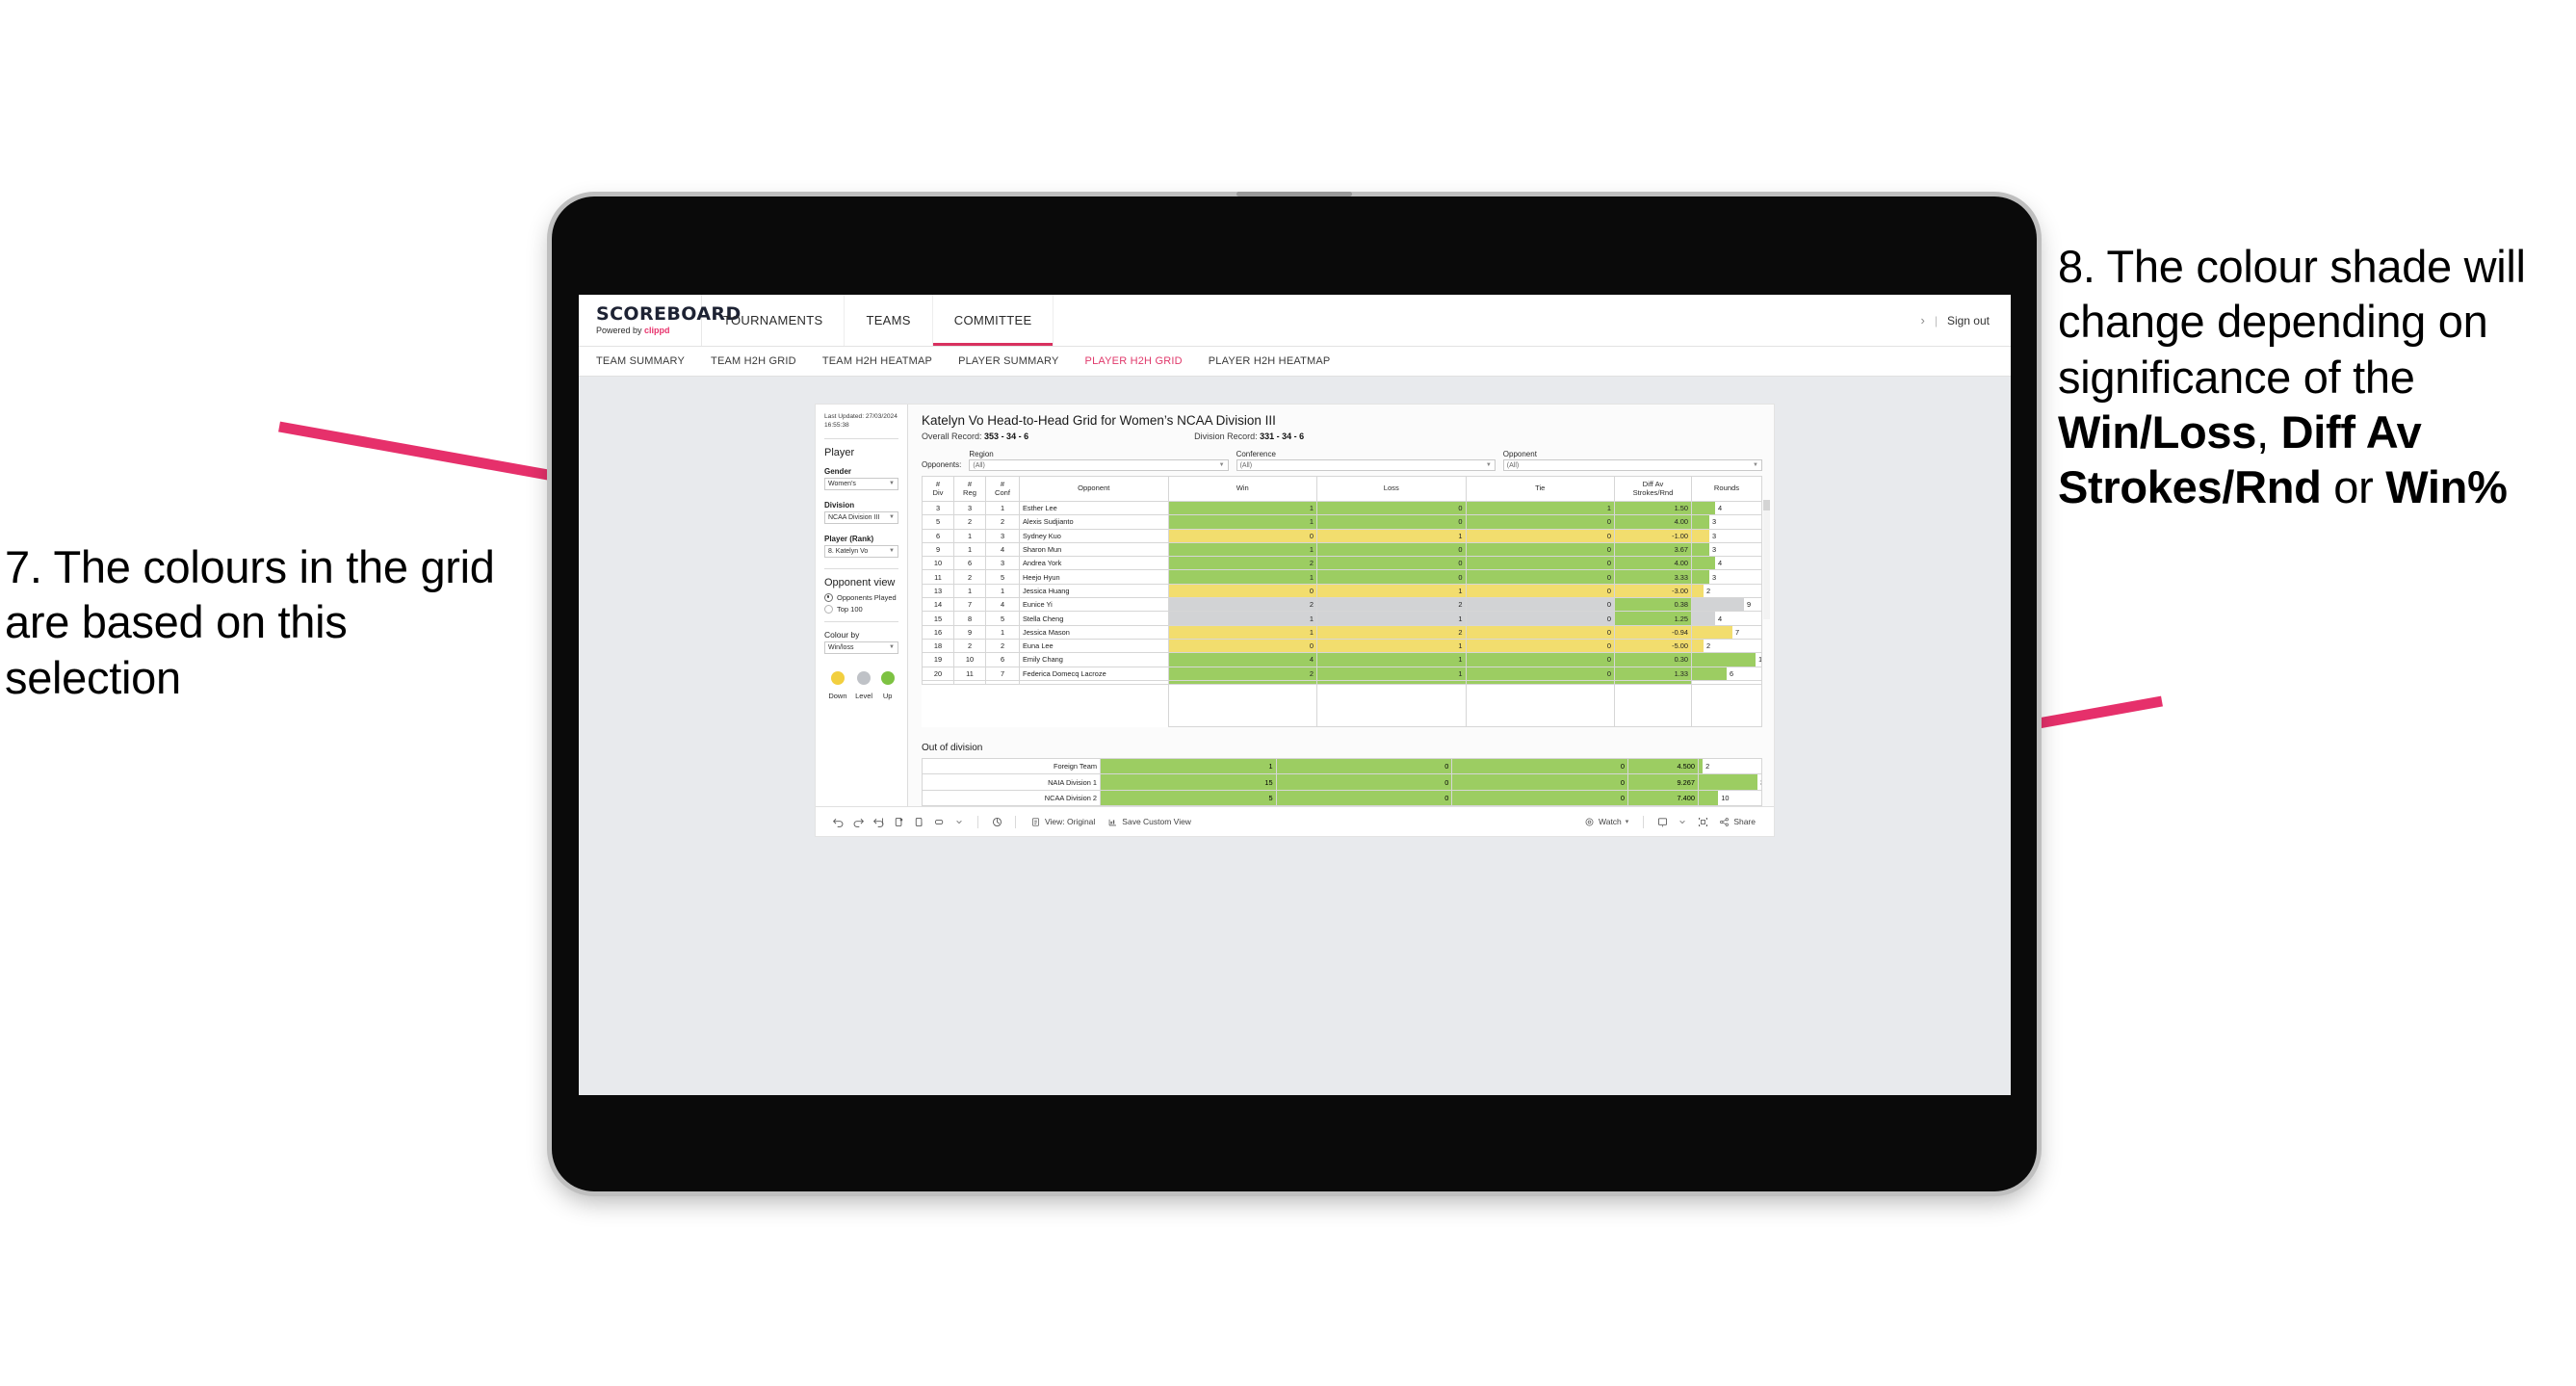 The width and height of the screenshot is (2576, 1386). Describe the element at coordinates (861, 609) in the screenshot. I see `radio-top-100: Top 100` at that location.